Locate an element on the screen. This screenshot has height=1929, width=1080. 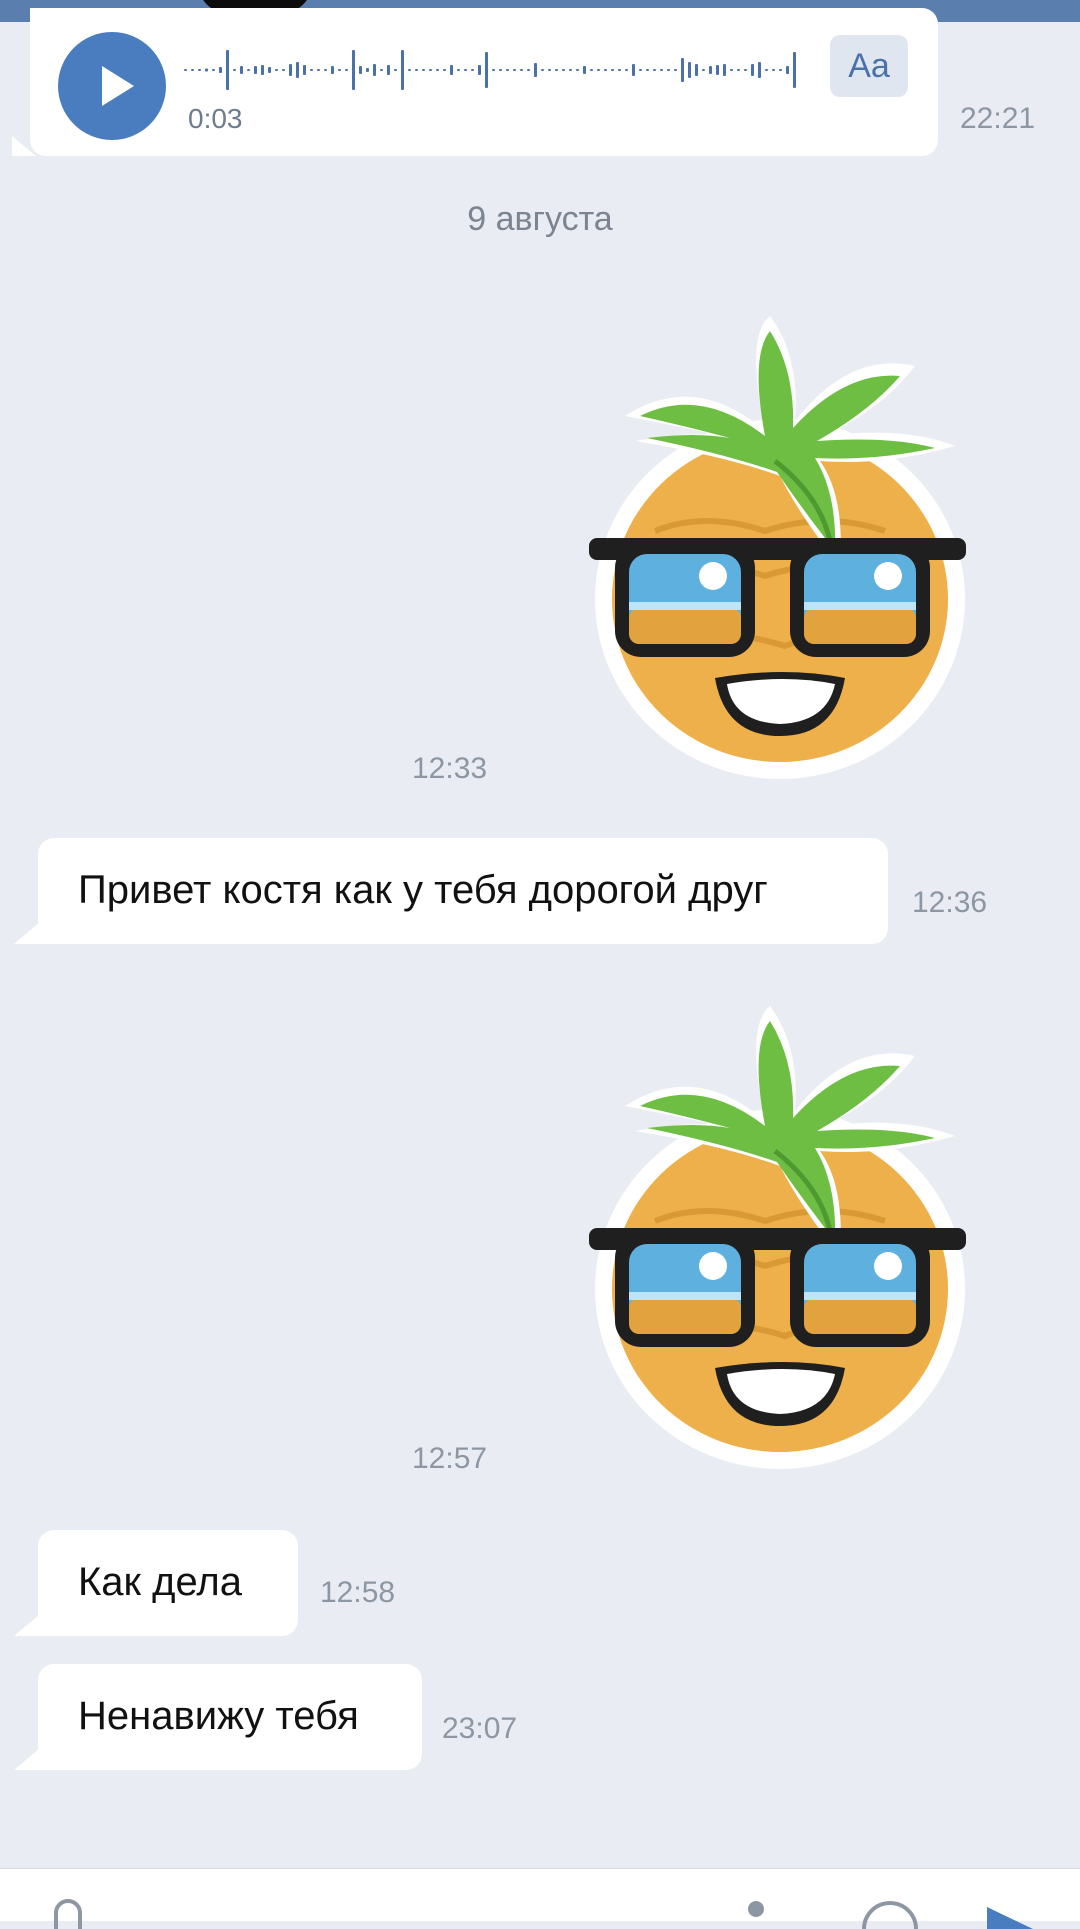
message-time: 12:33 is located at coordinates (450, 768).